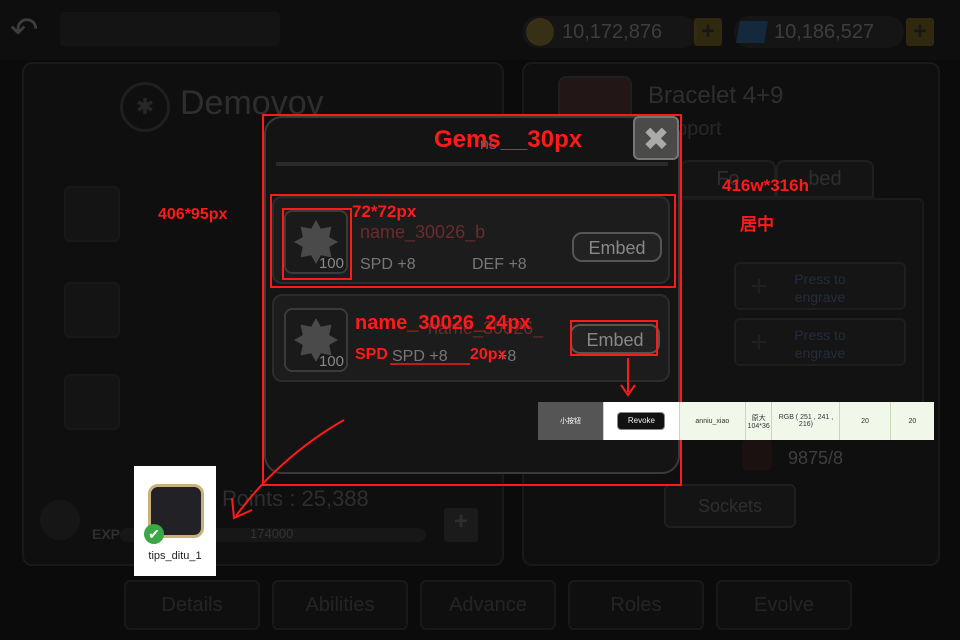 This screenshot has width=960, height=640. I want to click on revoke-sample-button: Revoke, so click(641, 421).